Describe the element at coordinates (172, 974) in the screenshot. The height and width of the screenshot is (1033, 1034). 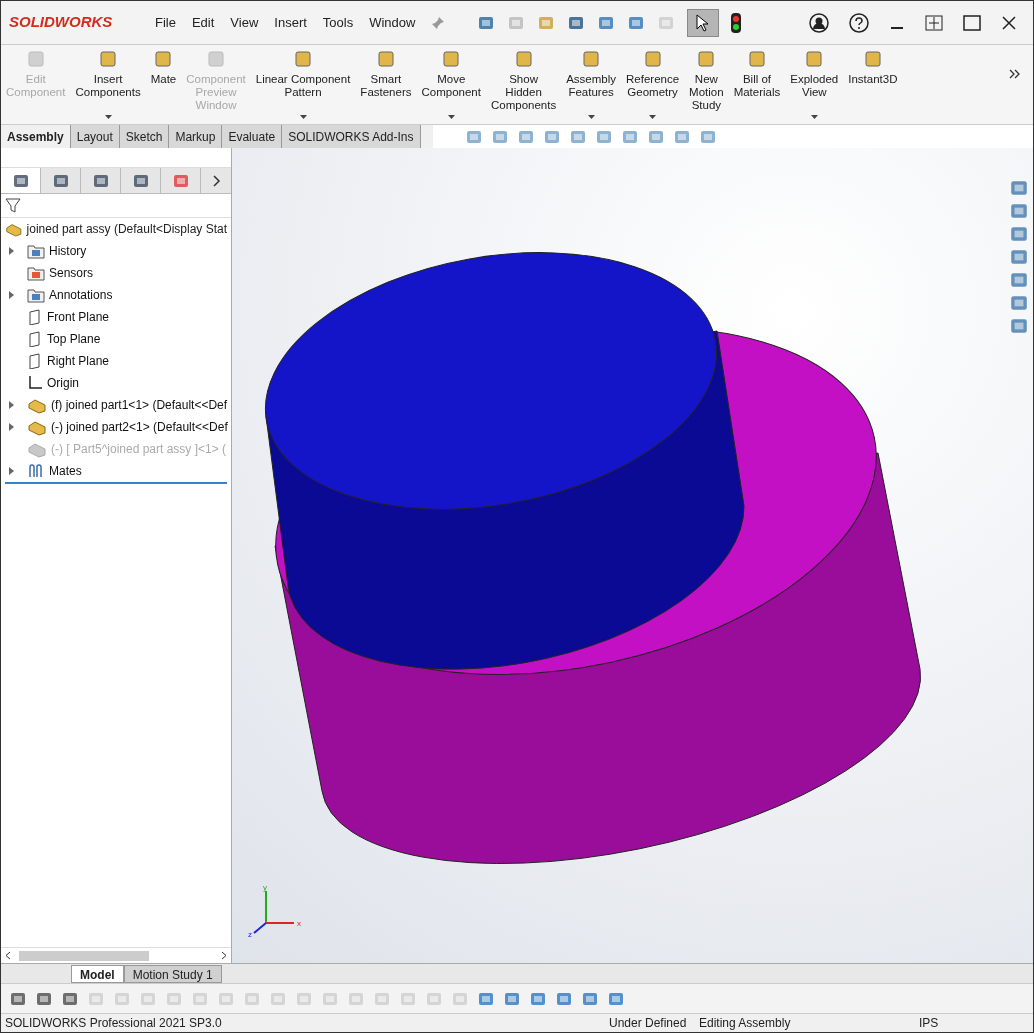
I see `tab: Motion Study 1` at that location.